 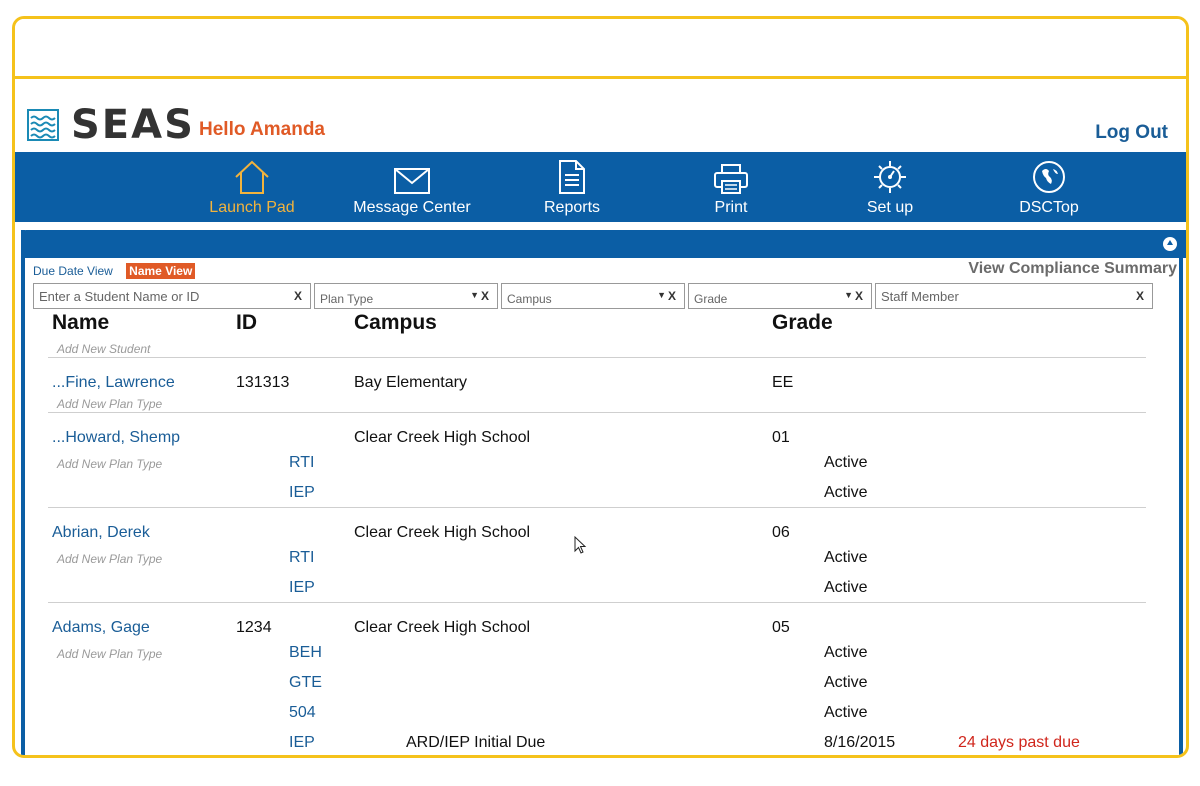 I want to click on student-name-link: Adams, Gage, so click(x=101, y=628).